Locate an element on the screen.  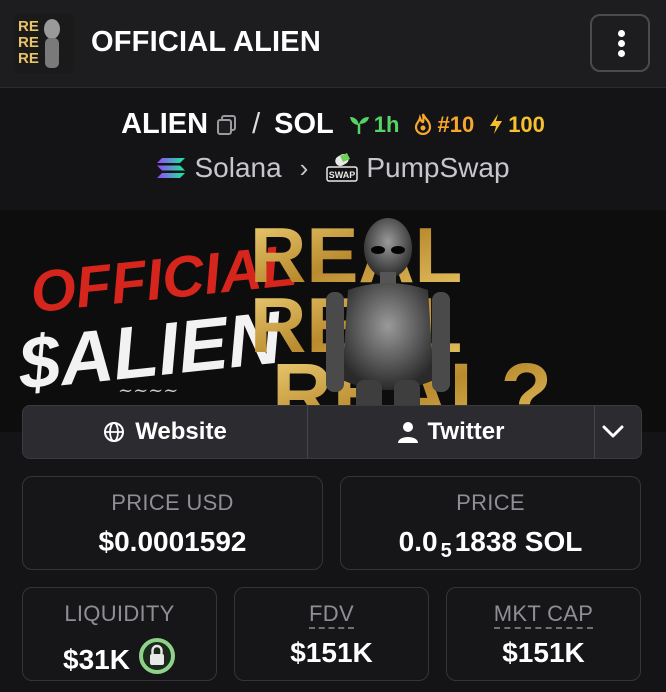
more-links-button is located at coordinates (618, 432).